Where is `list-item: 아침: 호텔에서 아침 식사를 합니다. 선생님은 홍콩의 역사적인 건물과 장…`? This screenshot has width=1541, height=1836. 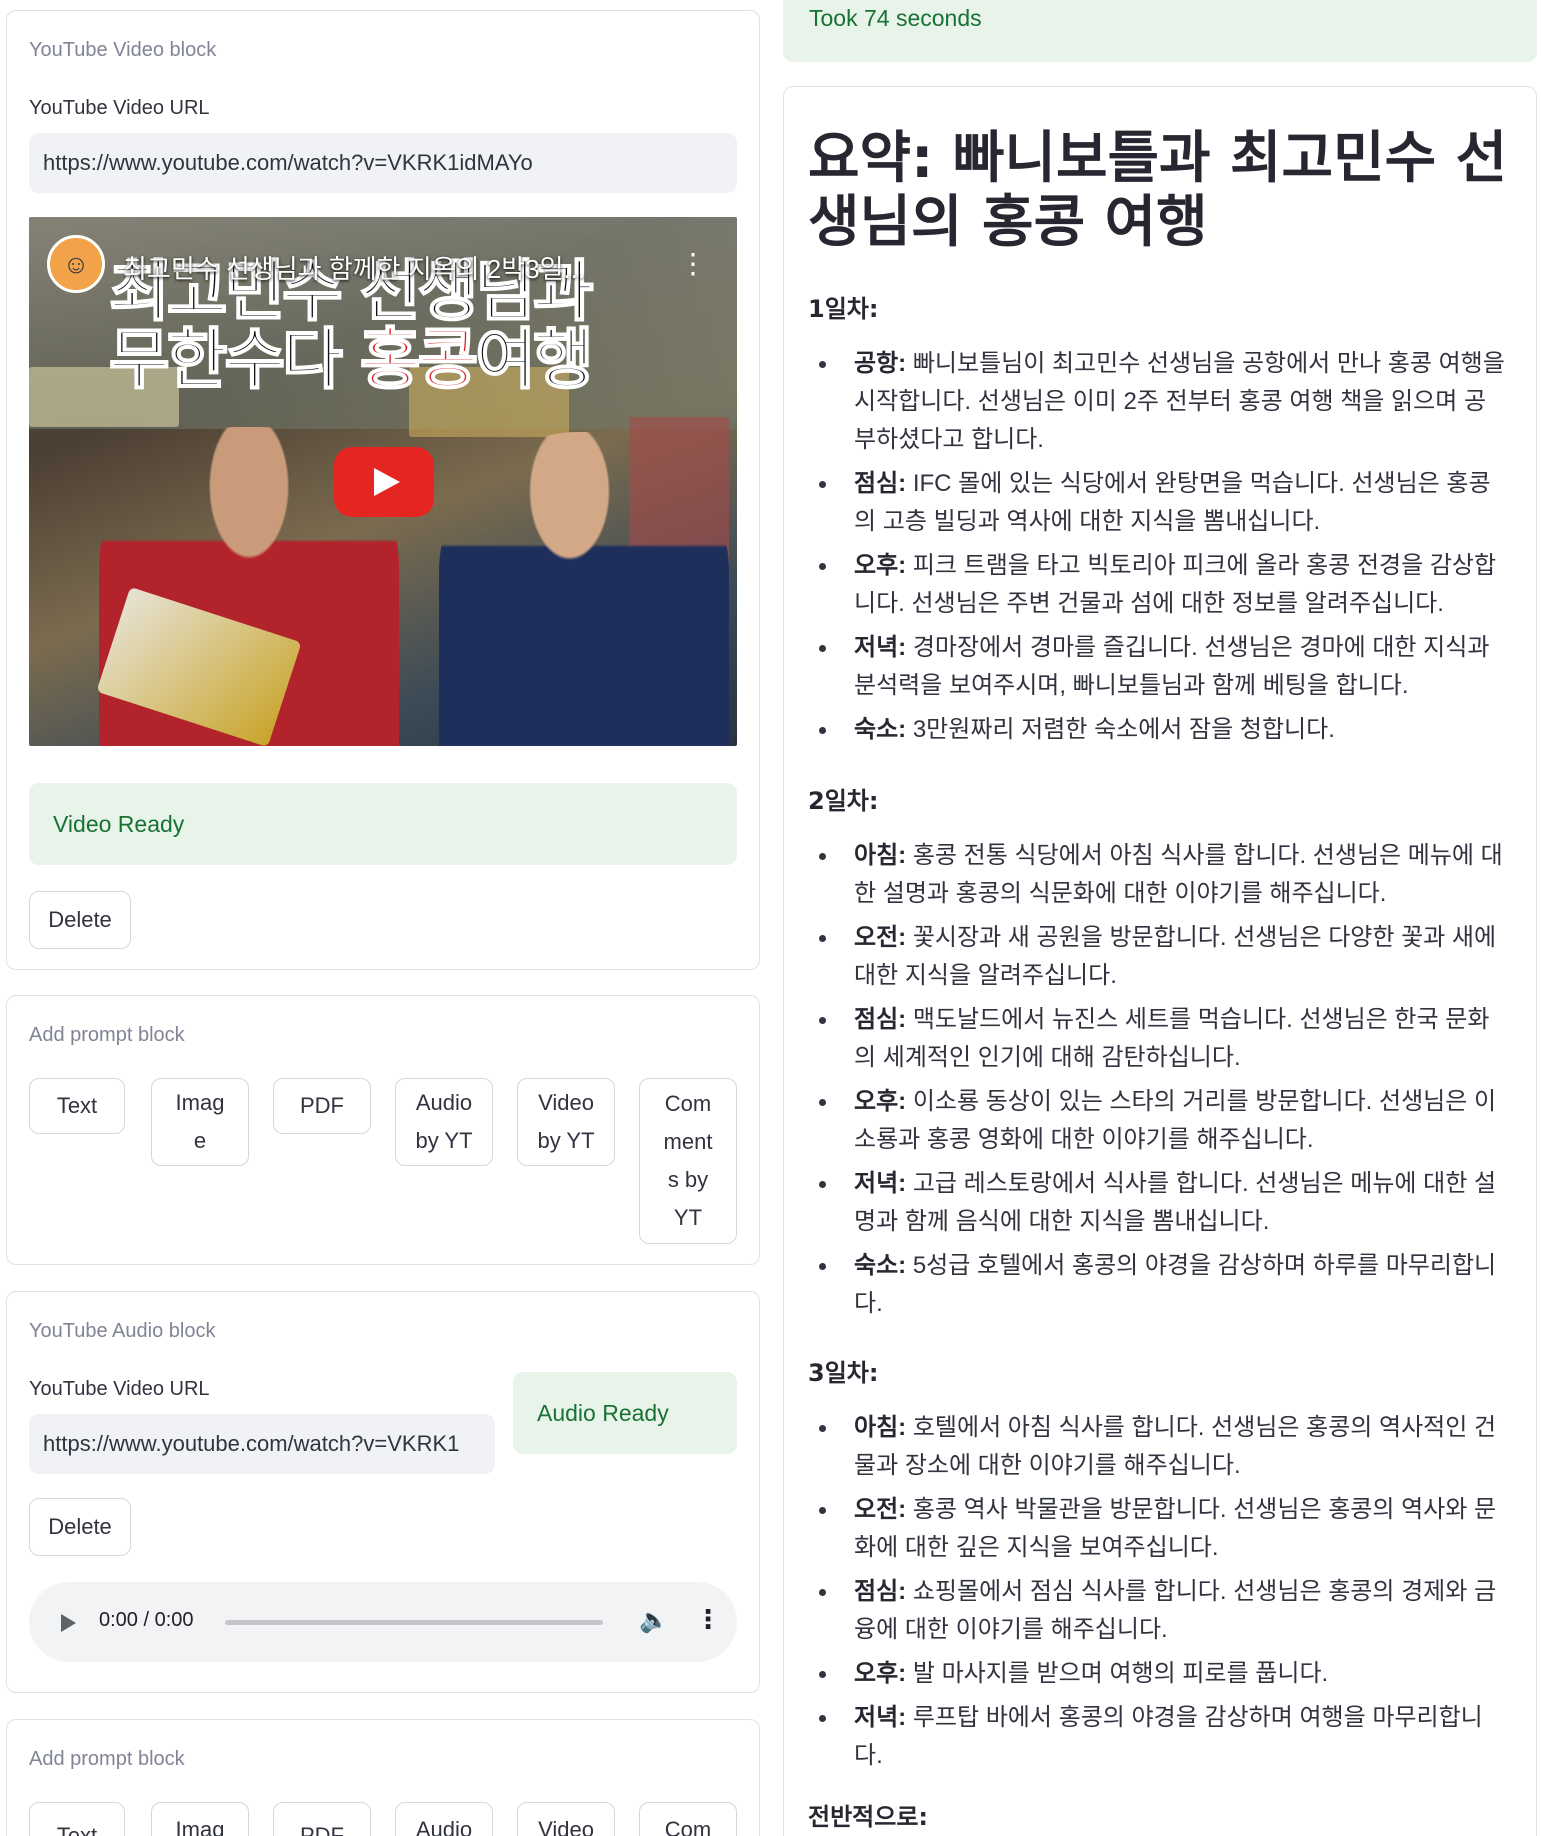
list-item: 아침: 호텔에서 아침 식사를 합니다. 선생님은 홍콩의 역사적인 건물과 장… is located at coordinates (1158, 1447).